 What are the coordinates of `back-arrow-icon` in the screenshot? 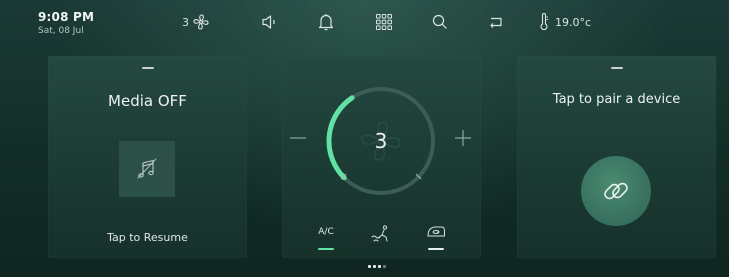 It's located at (496, 22).